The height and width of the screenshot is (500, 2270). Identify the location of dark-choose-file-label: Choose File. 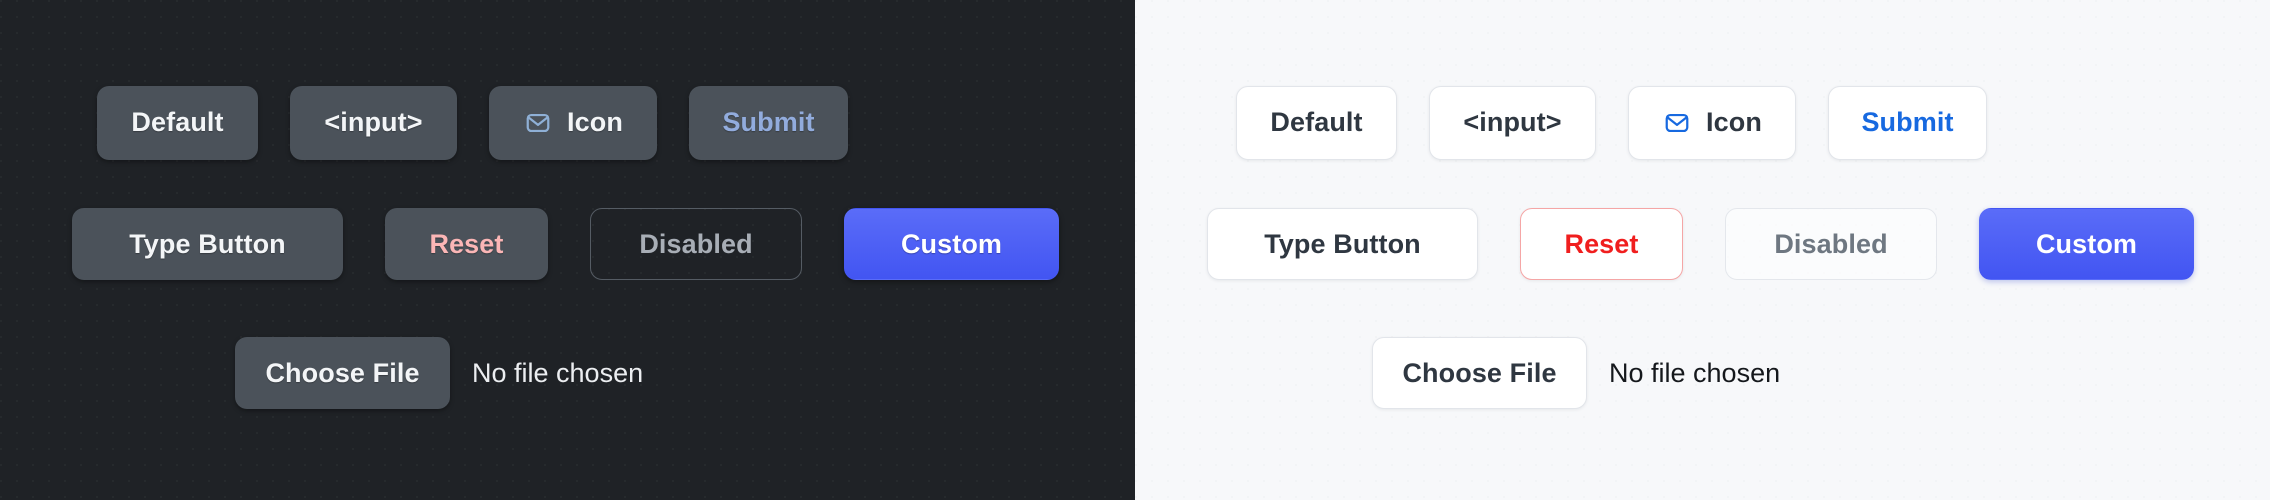
(342, 372).